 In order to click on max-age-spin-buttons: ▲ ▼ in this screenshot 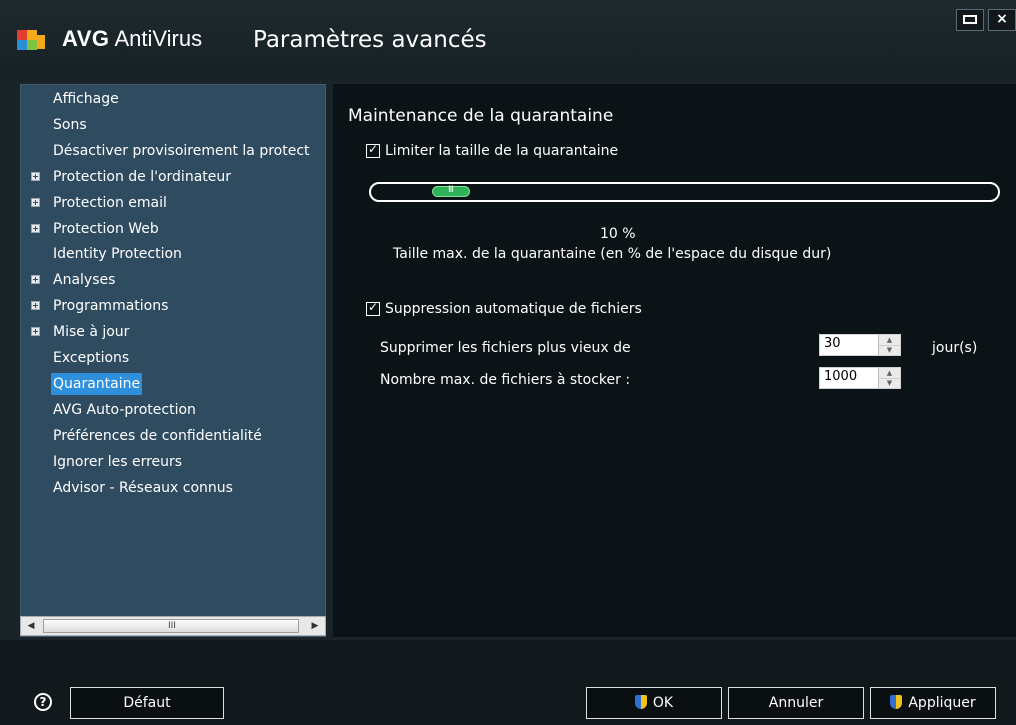, I will do `click(889, 345)`.